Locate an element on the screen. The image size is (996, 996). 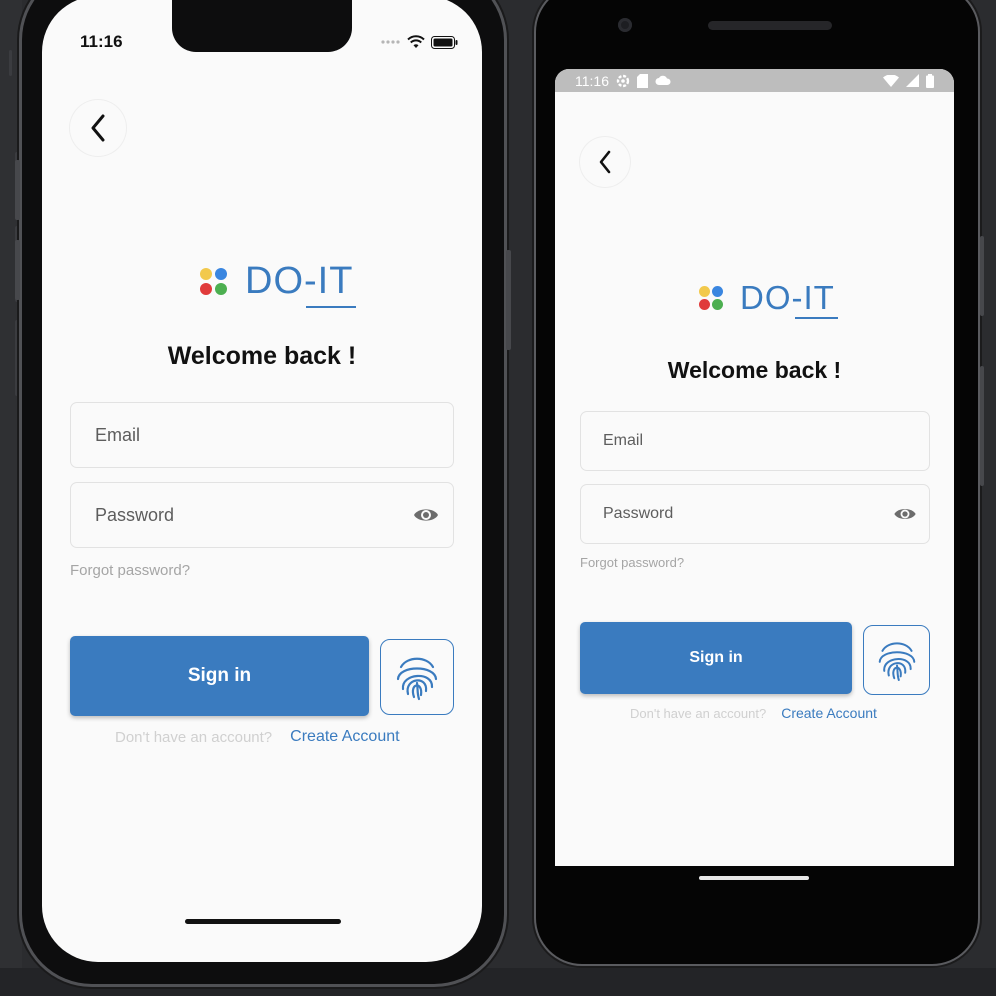
desktop-background-edge is located at coordinates (11, 498).